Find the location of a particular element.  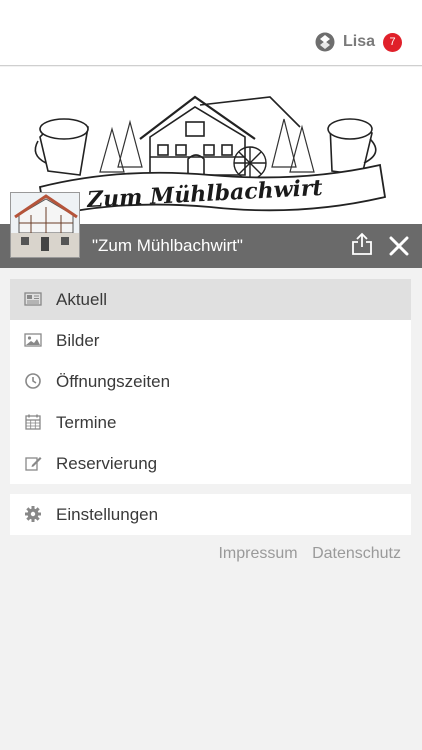

top-bar: Lisa 7 is located at coordinates (211, 33).